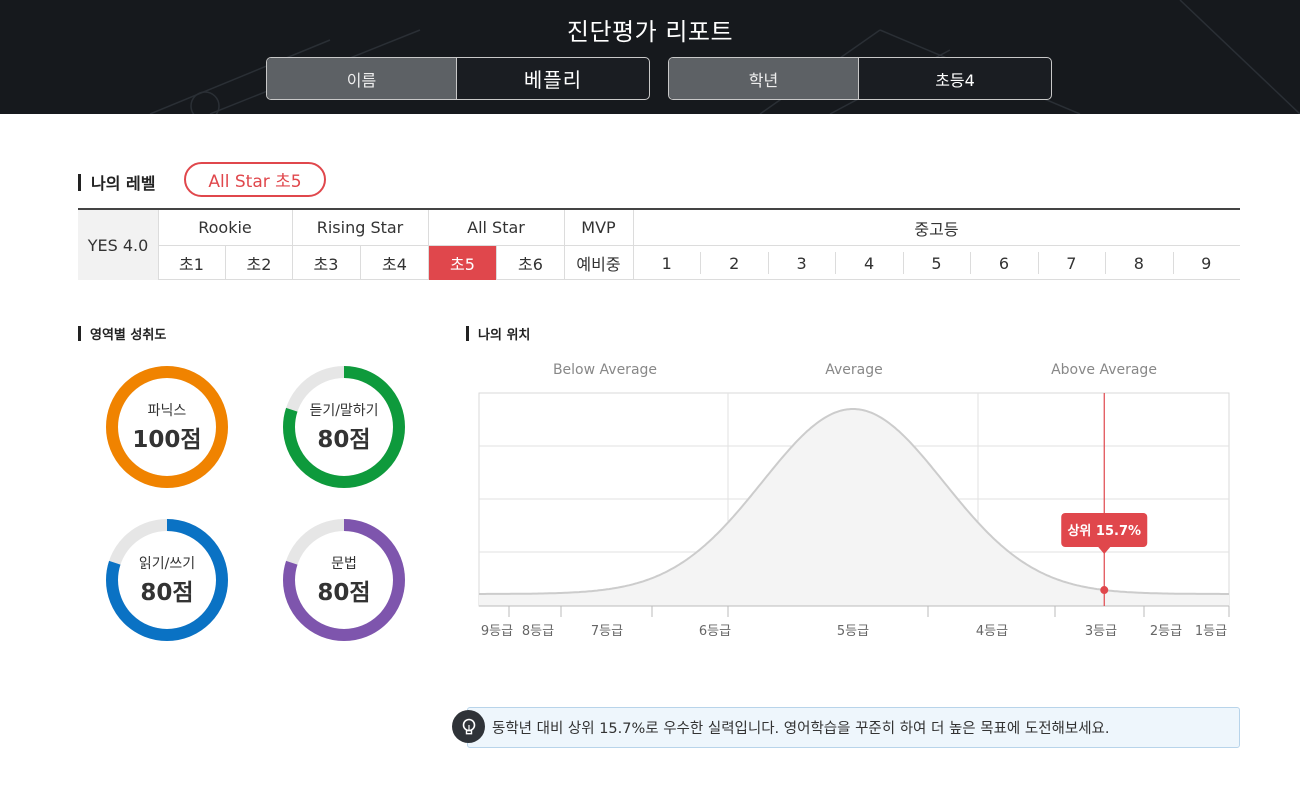 The width and height of the screenshot is (1300, 789). I want to click on grade-tick-label: 8등급, so click(538, 631).